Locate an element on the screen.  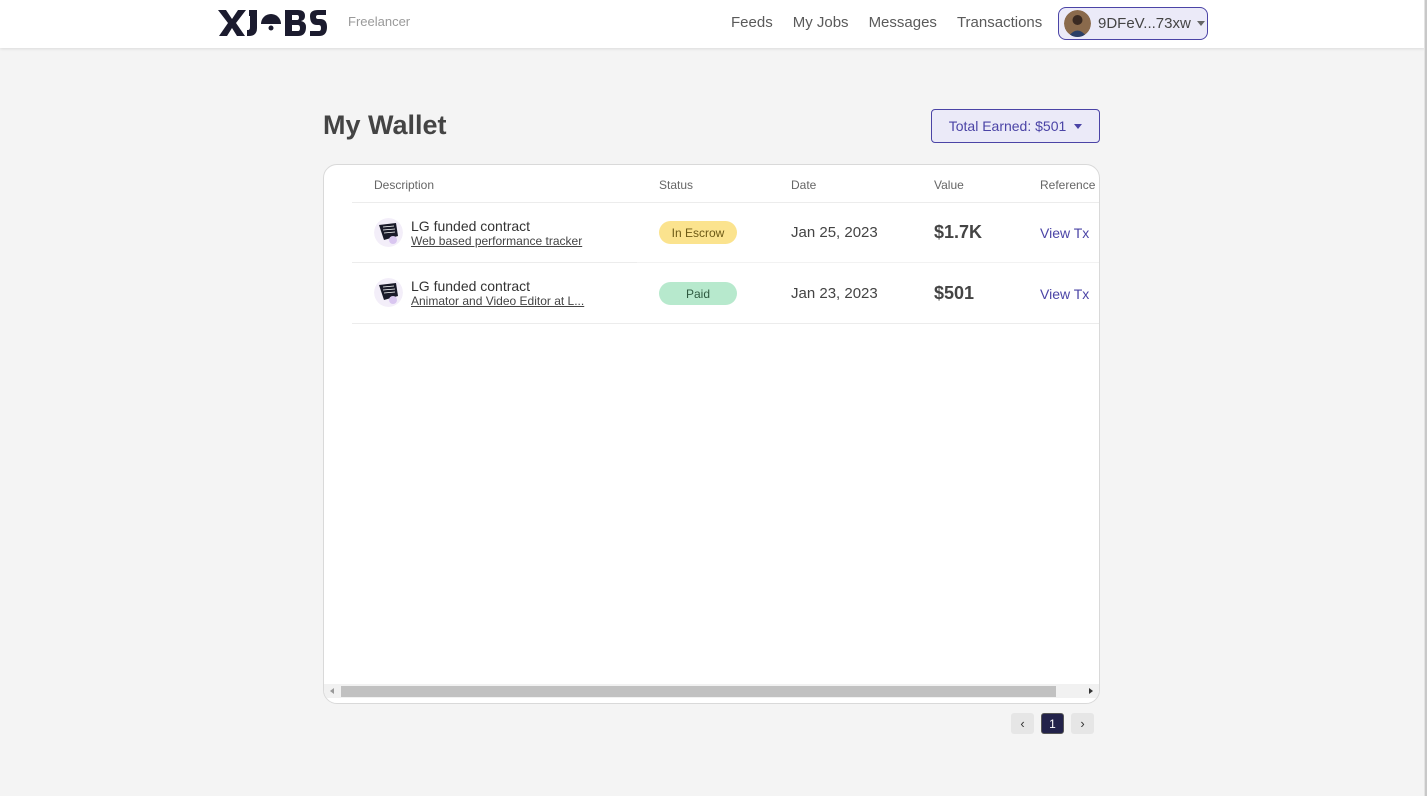
transaction-value: $501 is located at coordinates (954, 293).